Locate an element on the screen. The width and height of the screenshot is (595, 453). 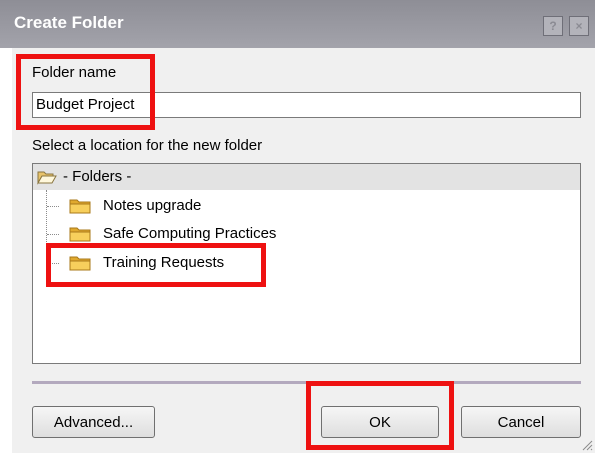
cancel-button: Cancel is located at coordinates (521, 422).